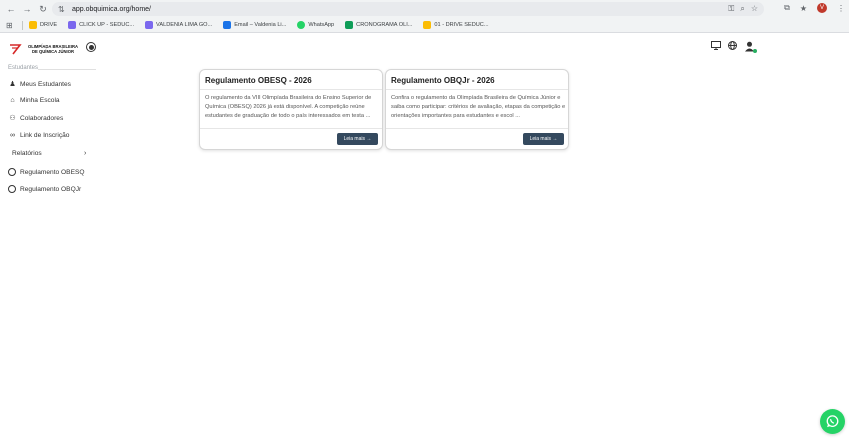  Describe the element at coordinates (349, 25) in the screenshot. I see `sheets-icon` at that location.